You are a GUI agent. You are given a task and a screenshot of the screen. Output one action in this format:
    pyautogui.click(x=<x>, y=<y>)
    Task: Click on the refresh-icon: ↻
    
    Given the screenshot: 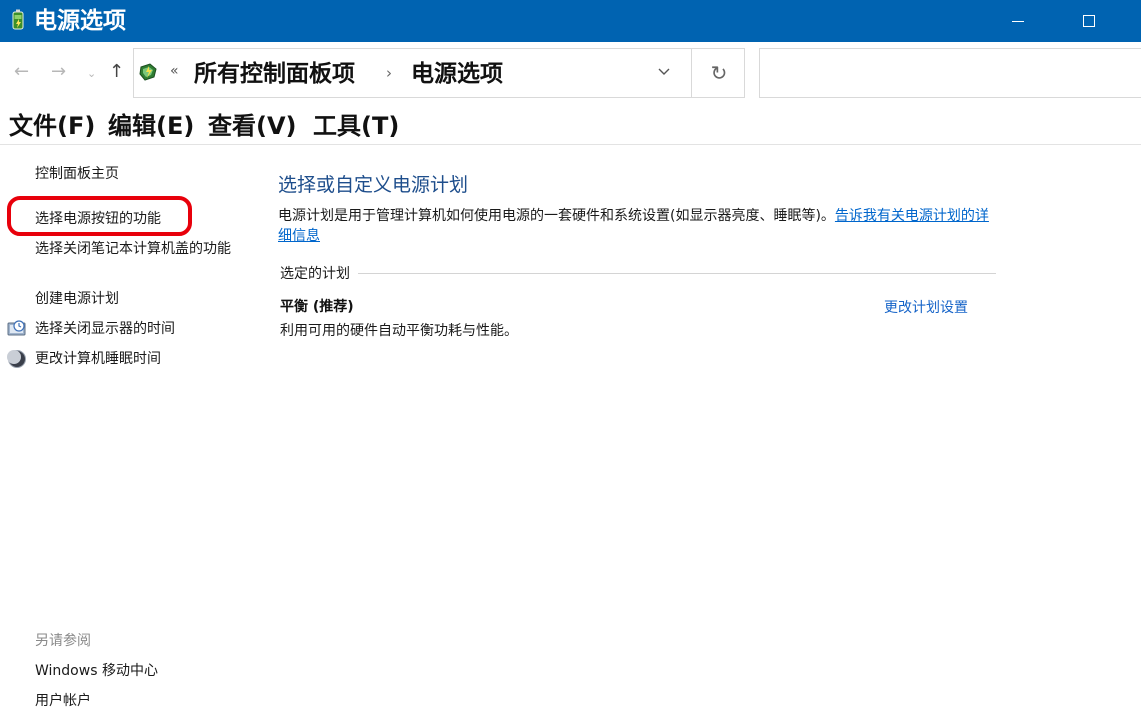 What is the action you would take?
    pyautogui.click(x=719, y=73)
    